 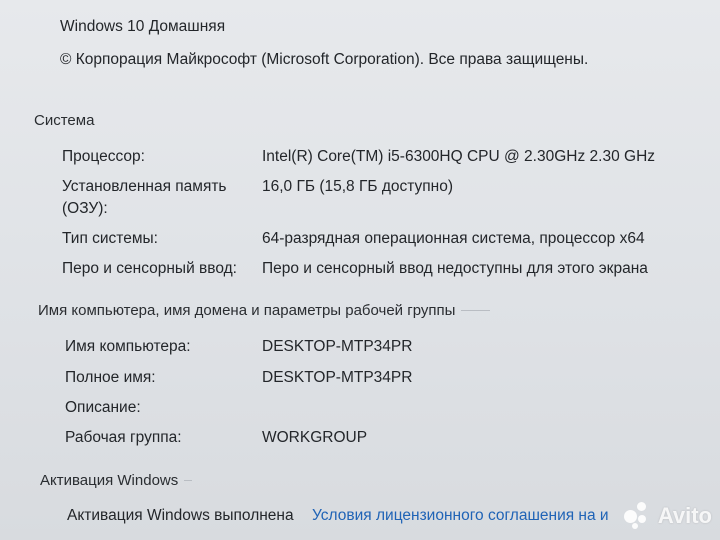 I want to click on memory-value: 16,0 ГБ (15,8 ГБ доступно), so click(x=358, y=186).